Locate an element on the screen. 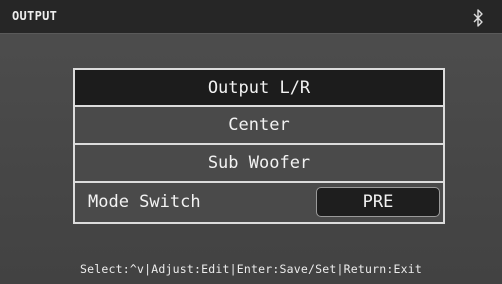 The height and width of the screenshot is (284, 502). menu-item-mode-switch: Mode Switch PRE is located at coordinates (259, 202).